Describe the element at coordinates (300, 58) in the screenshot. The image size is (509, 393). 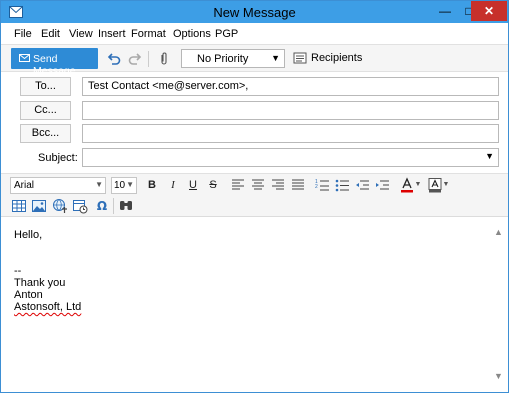
I see `address-book-icon` at that location.